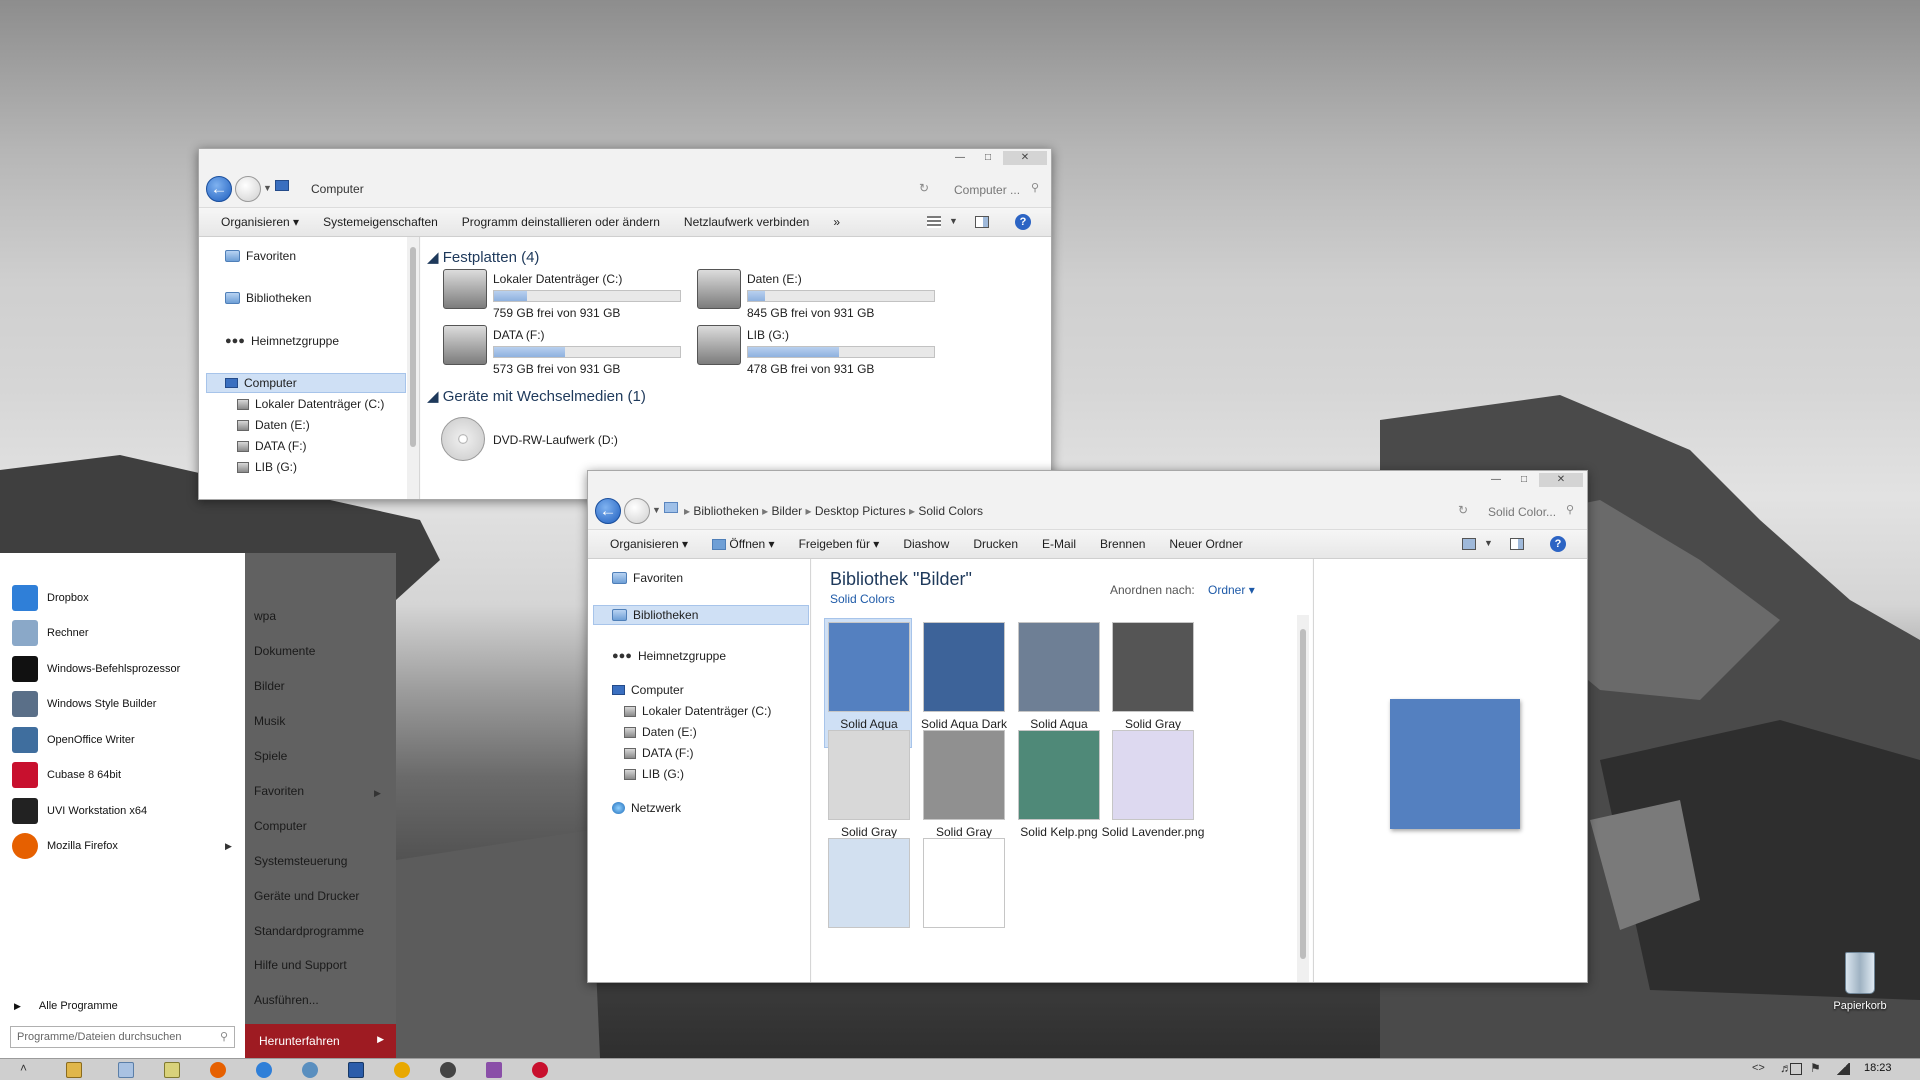  I want to click on start-place-item: wpa, so click(265, 616).